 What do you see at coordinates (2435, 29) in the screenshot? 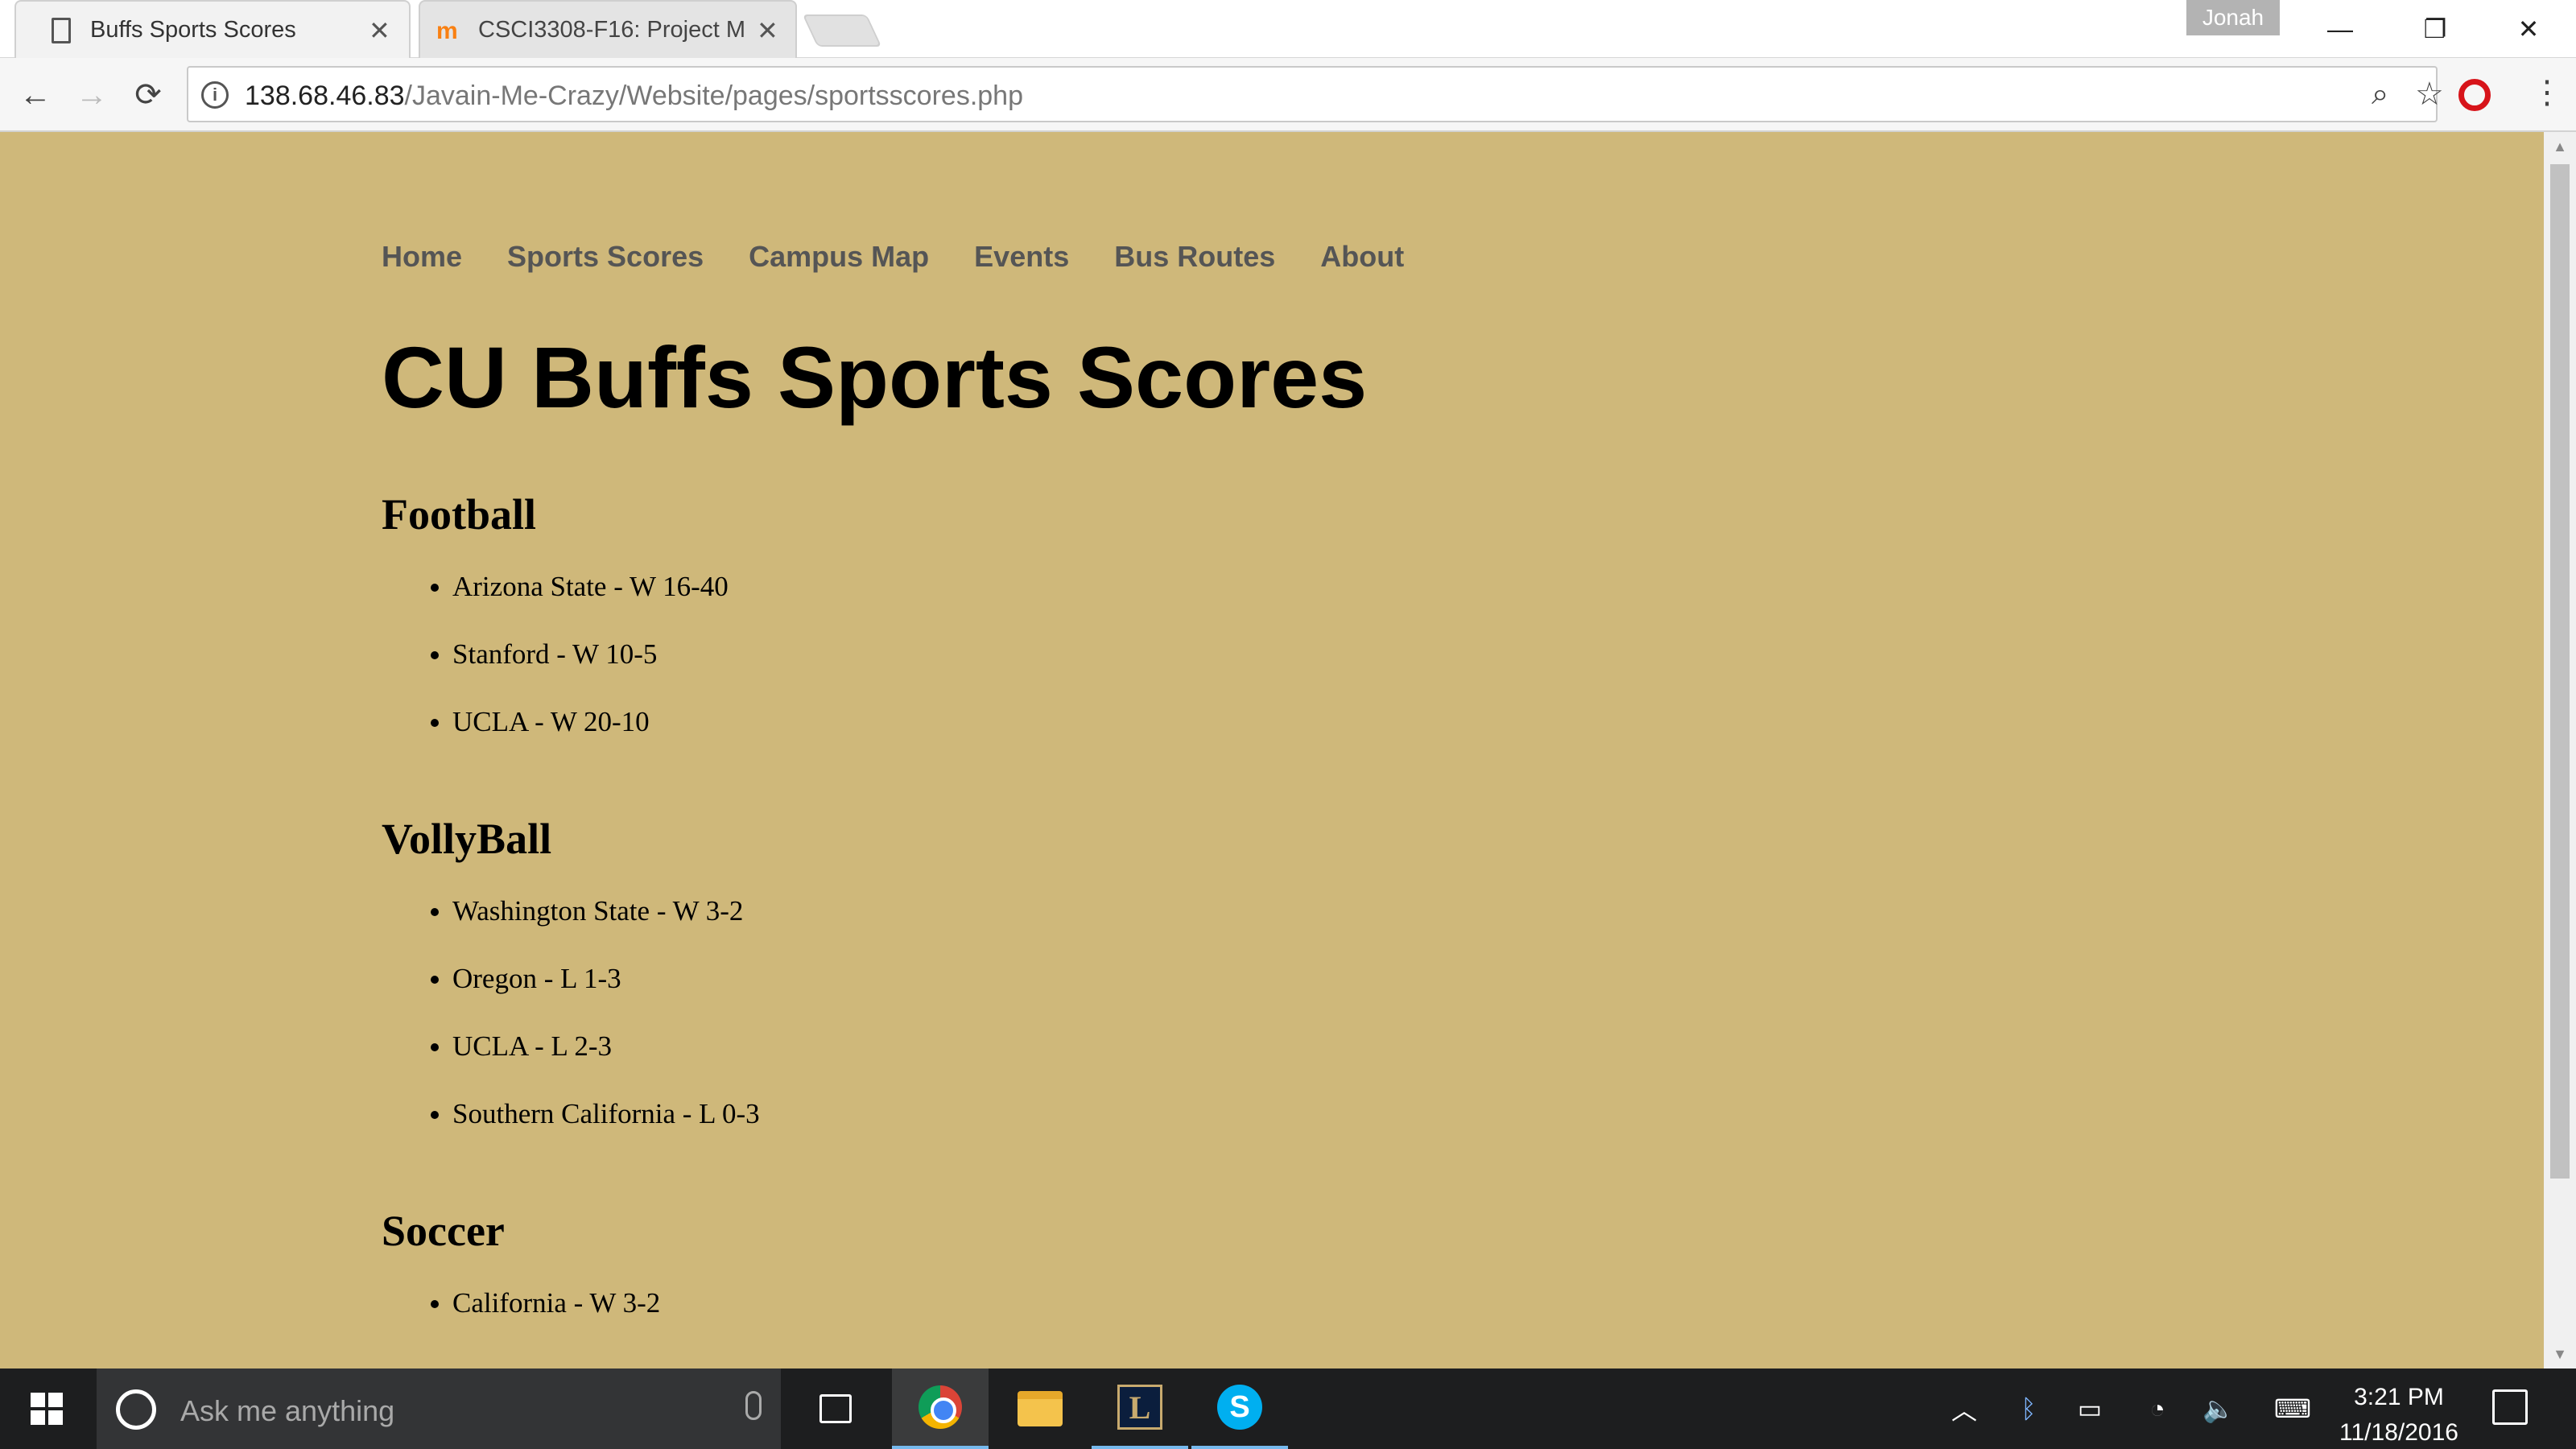
I see `restore-icon: ❐` at bounding box center [2435, 29].